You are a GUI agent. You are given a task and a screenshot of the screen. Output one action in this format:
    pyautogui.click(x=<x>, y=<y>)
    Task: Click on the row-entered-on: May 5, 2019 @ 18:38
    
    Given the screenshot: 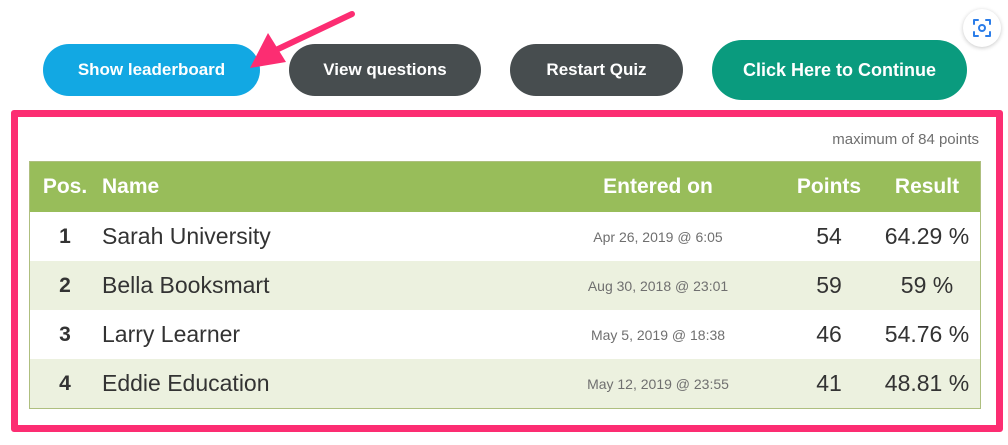 What is the action you would take?
    pyautogui.click(x=658, y=334)
    